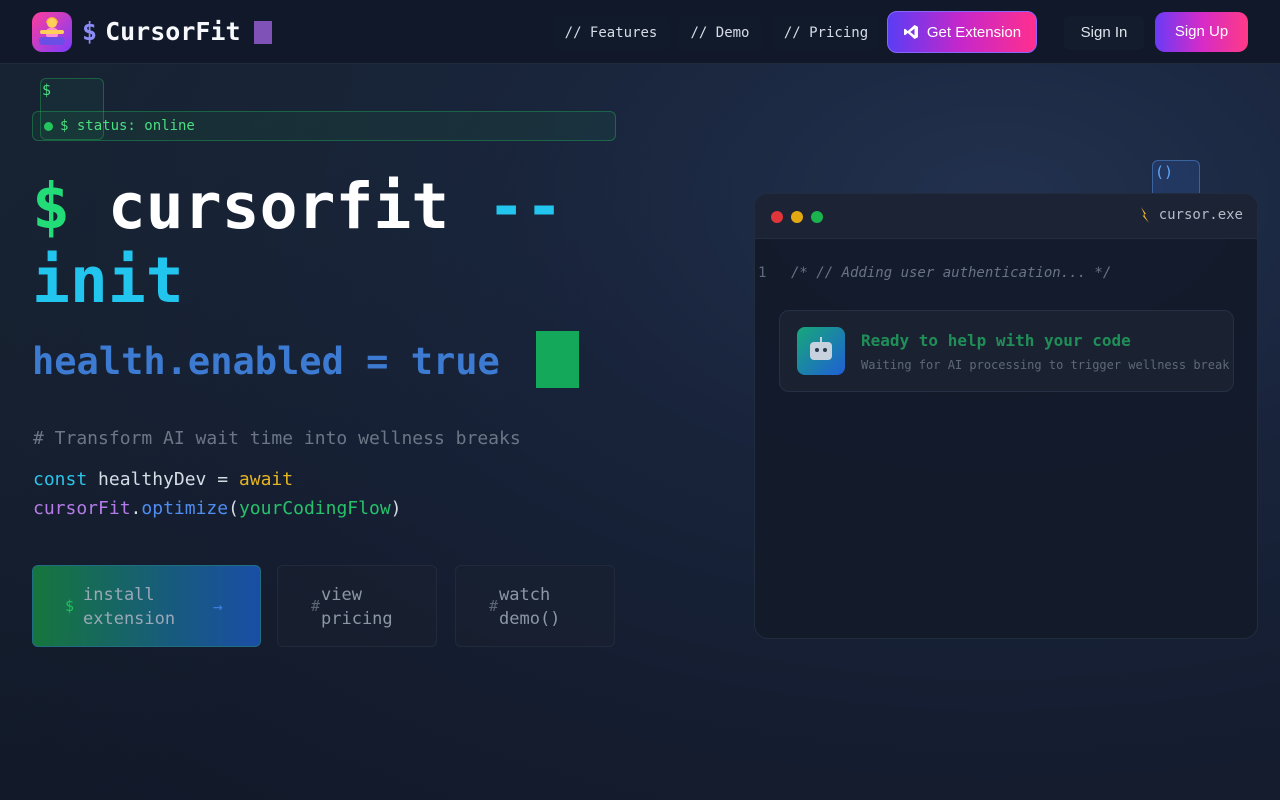 The height and width of the screenshot is (800, 1280). Describe the element at coordinates (996, 340) in the screenshot. I see `ai-status-title: Ready to help with your code` at that location.